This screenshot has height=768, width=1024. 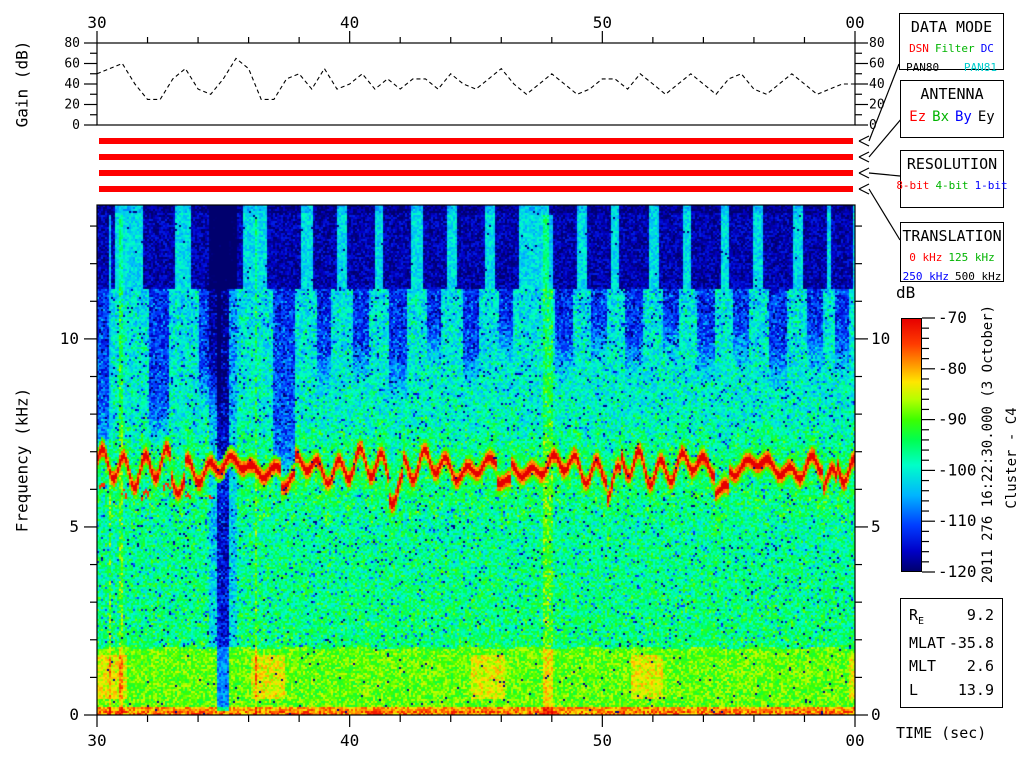 I want to click on frequency-axis-label: Frequency (kHz), so click(x=22, y=460).